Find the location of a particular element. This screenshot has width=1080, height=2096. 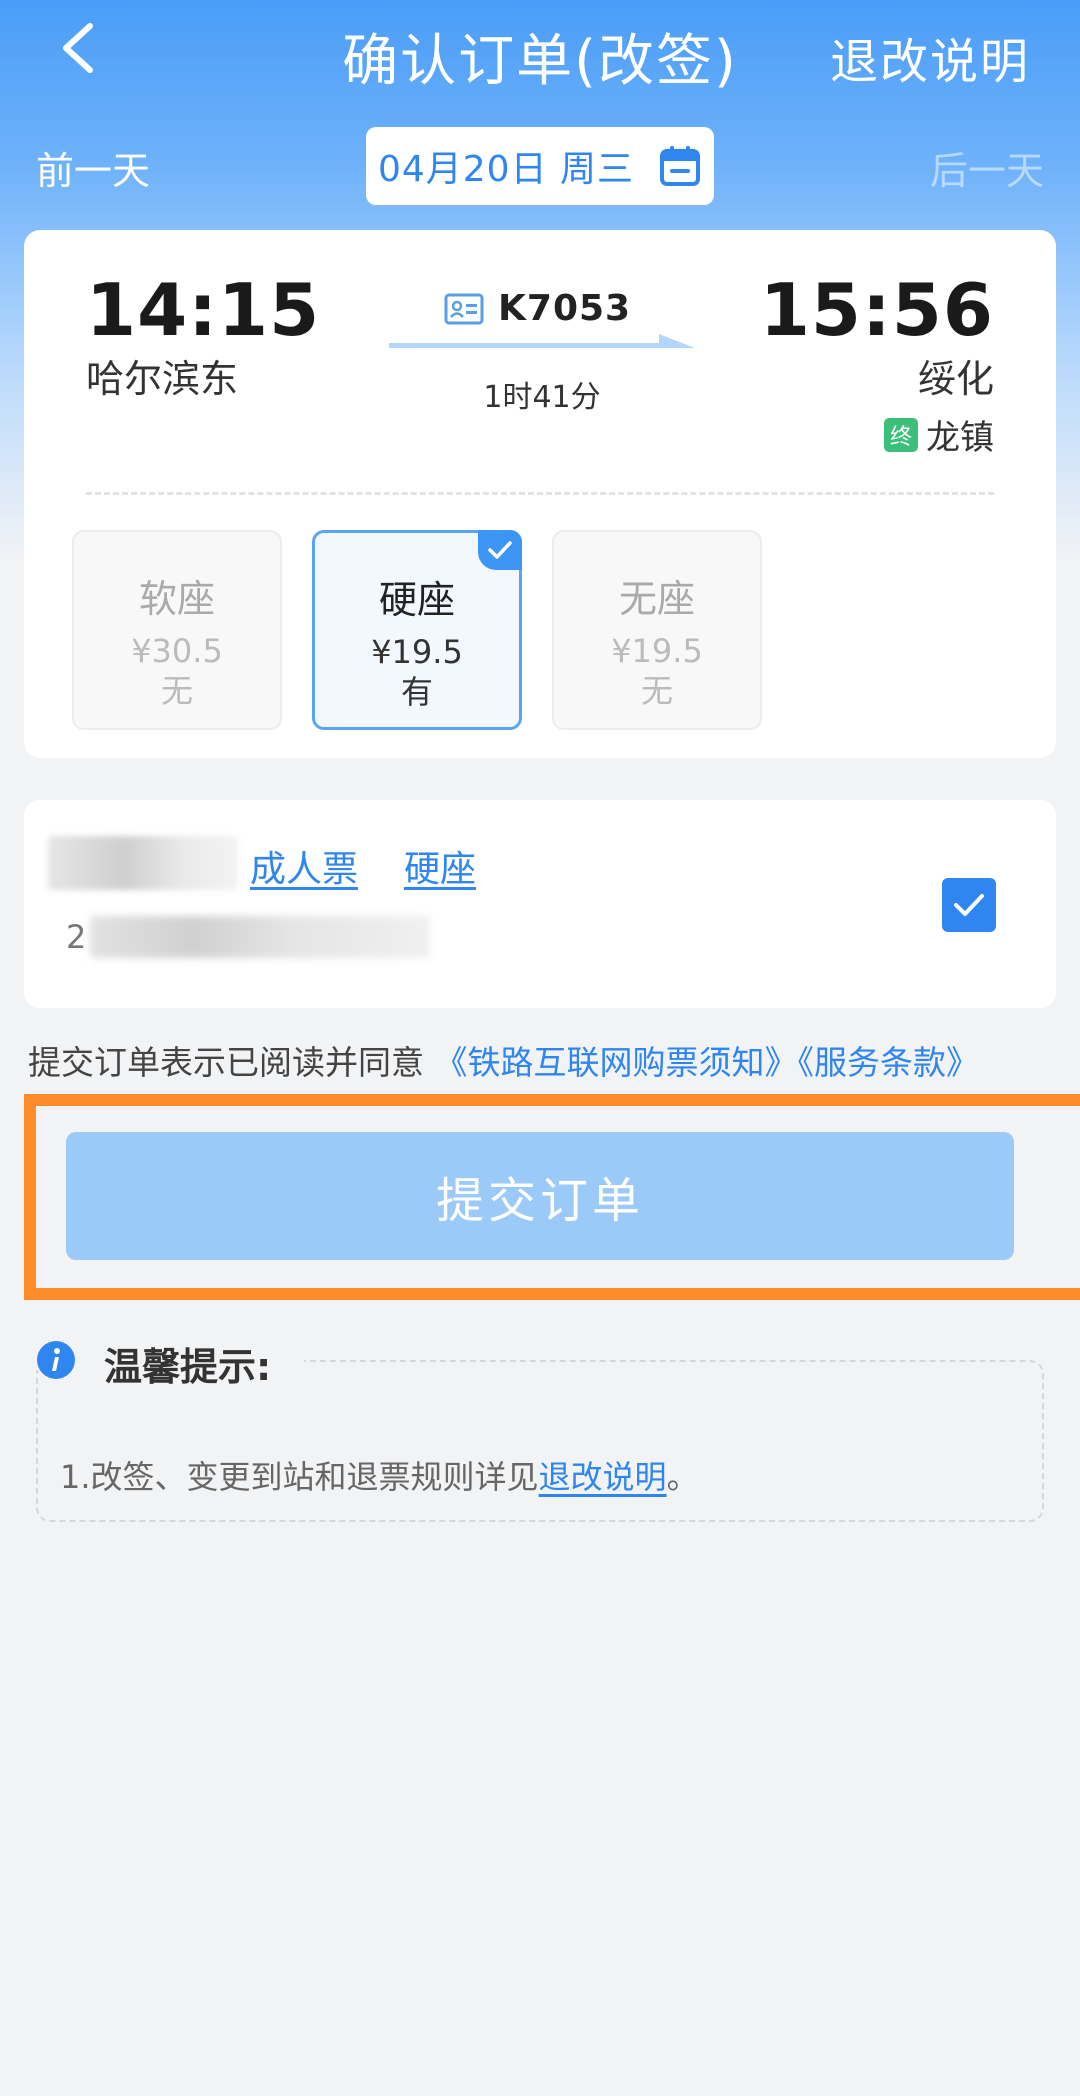

terms-of-service-link: 《服务条款》 is located at coordinates (889, 1062).